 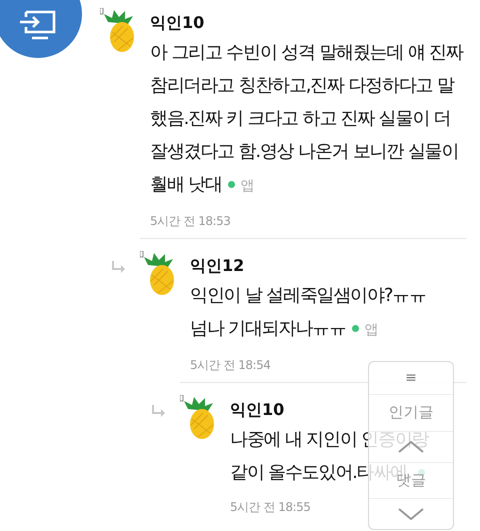 What do you see at coordinates (190, 221) in the screenshot?
I see `comment-time: 5시간 전 18:53` at bounding box center [190, 221].